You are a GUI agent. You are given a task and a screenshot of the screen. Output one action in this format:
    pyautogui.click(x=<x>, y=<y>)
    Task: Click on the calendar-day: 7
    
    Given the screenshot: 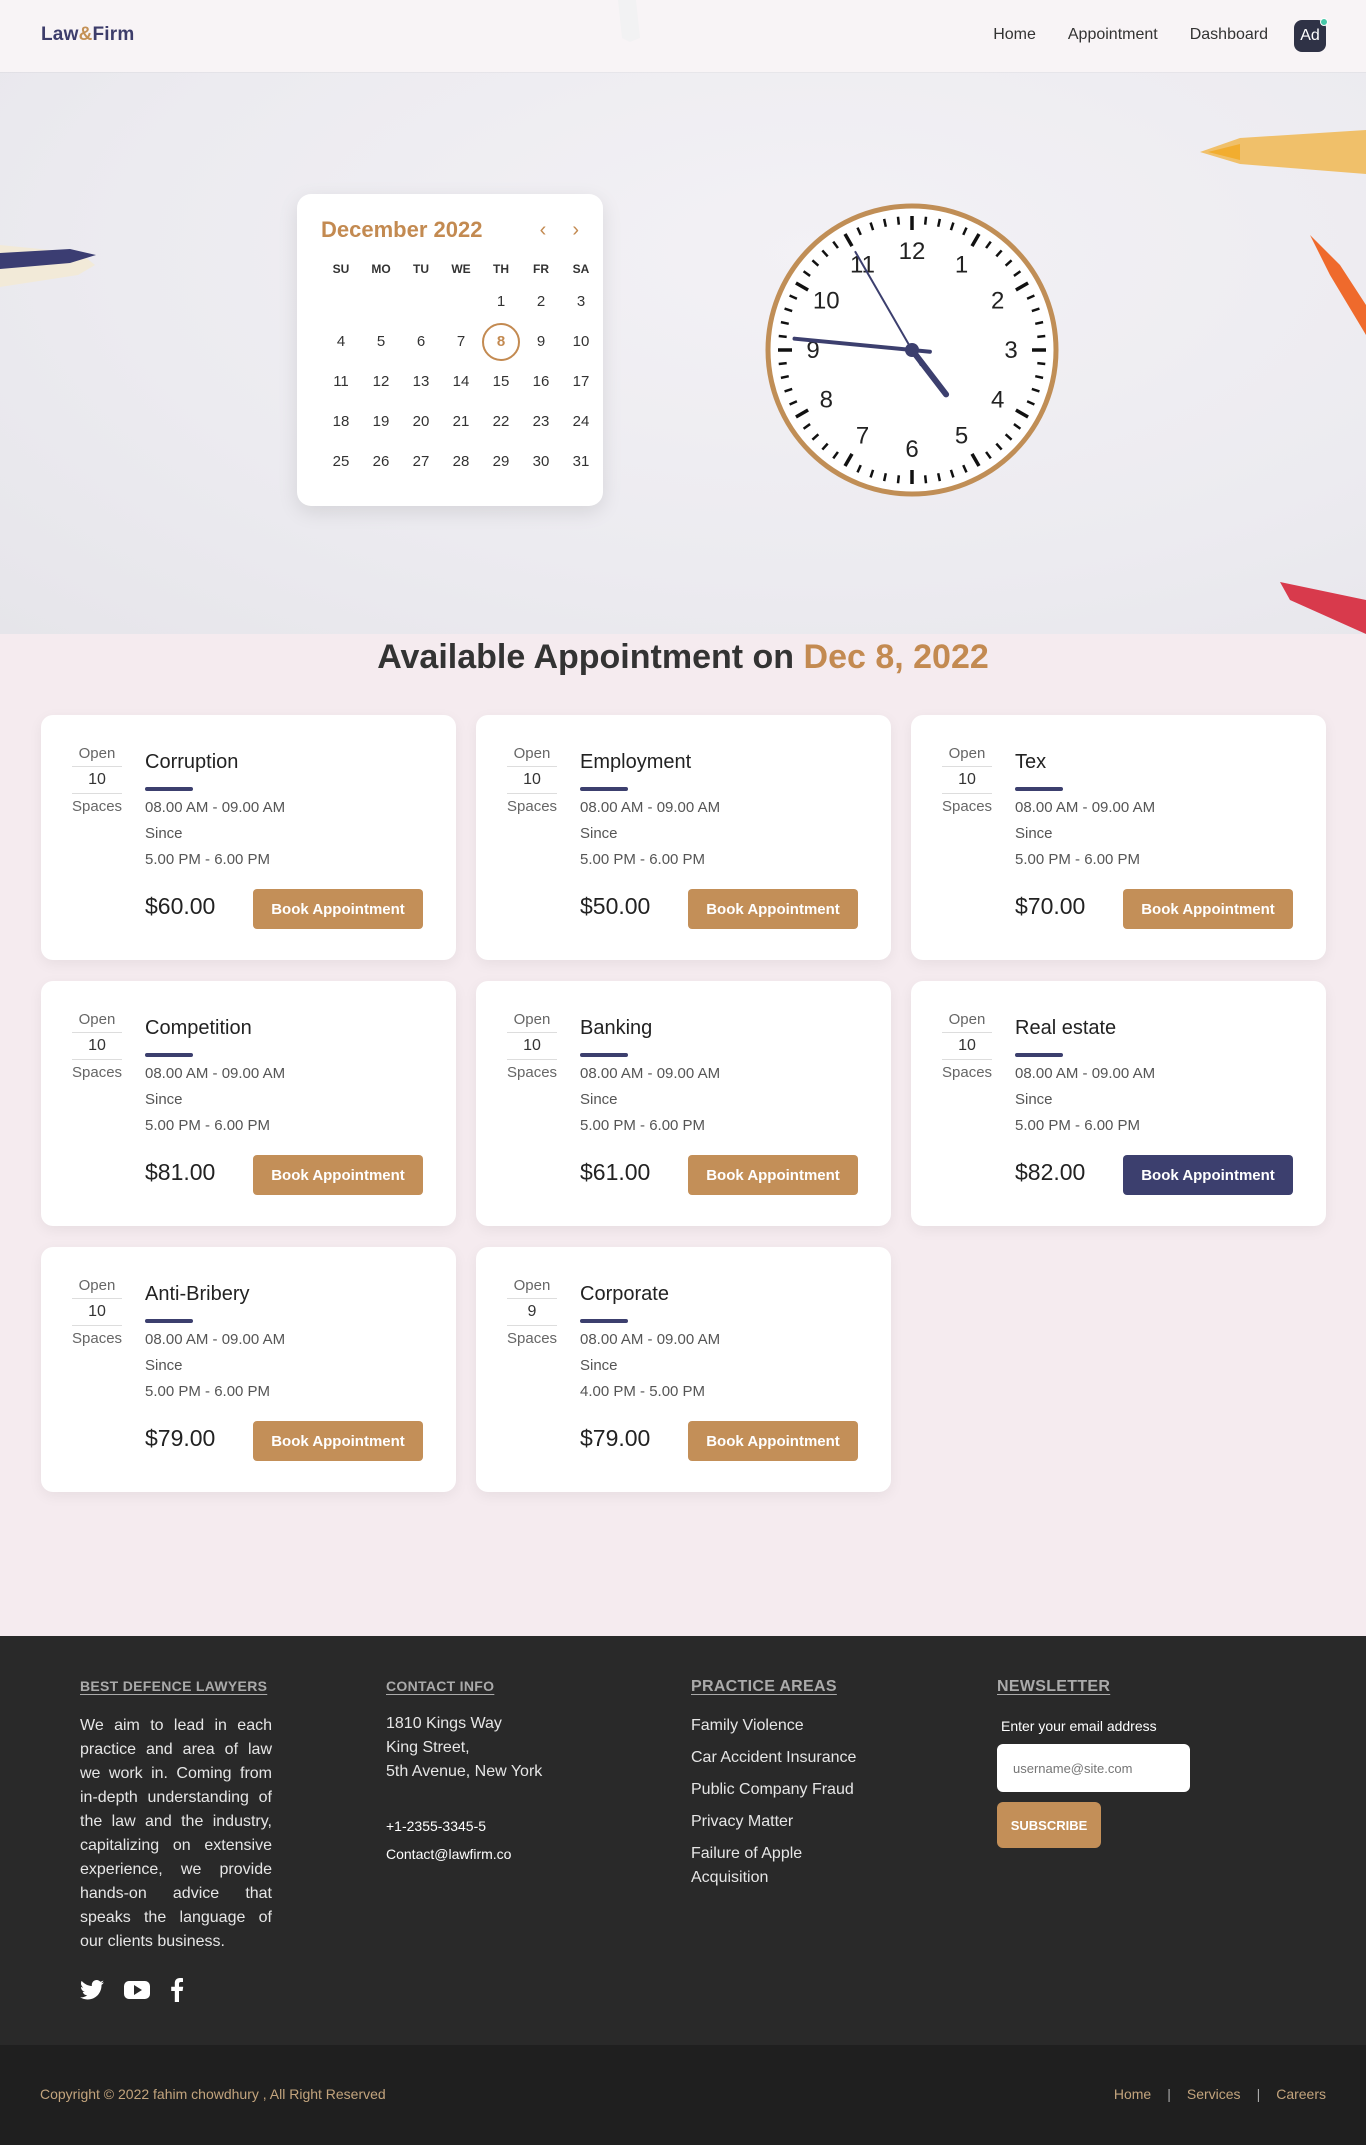 What is the action you would take?
    pyautogui.click(x=461, y=342)
    